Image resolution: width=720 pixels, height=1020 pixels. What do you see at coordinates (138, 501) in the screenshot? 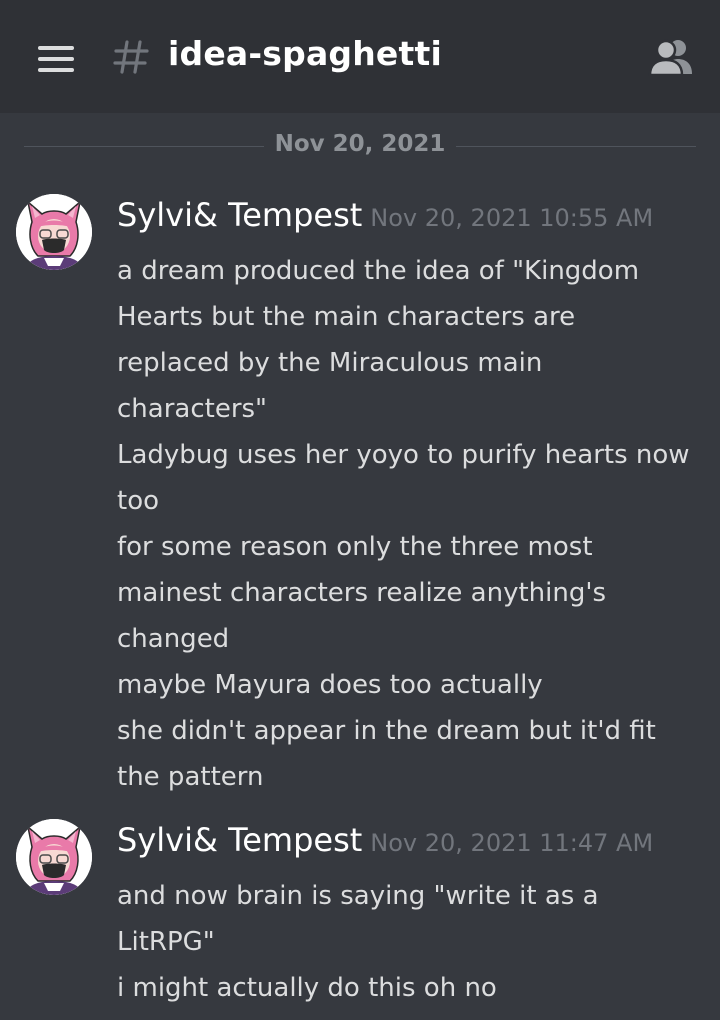
I see `message-line: too` at bounding box center [138, 501].